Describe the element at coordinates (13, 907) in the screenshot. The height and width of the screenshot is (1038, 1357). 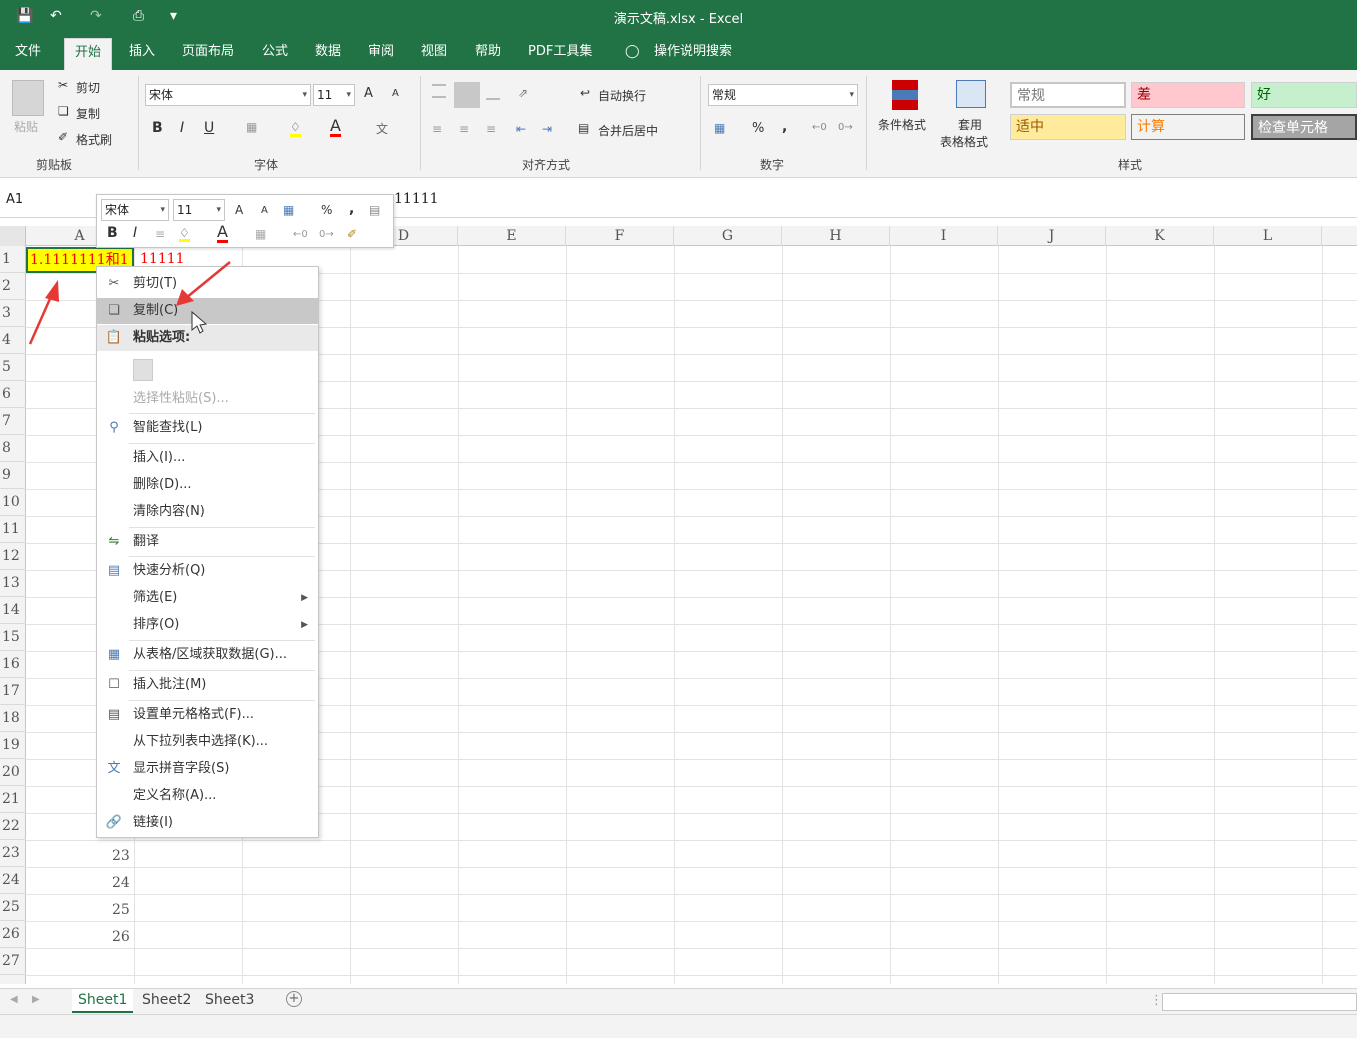
I see `row-header-25: 25` at that location.